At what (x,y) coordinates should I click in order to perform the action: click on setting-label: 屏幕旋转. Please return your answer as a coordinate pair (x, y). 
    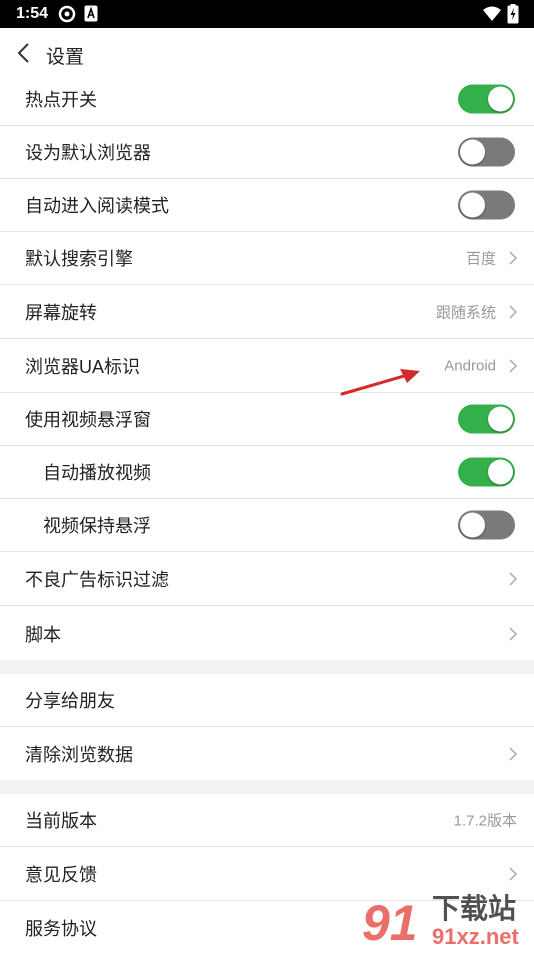
    Looking at the image, I should click on (61, 313).